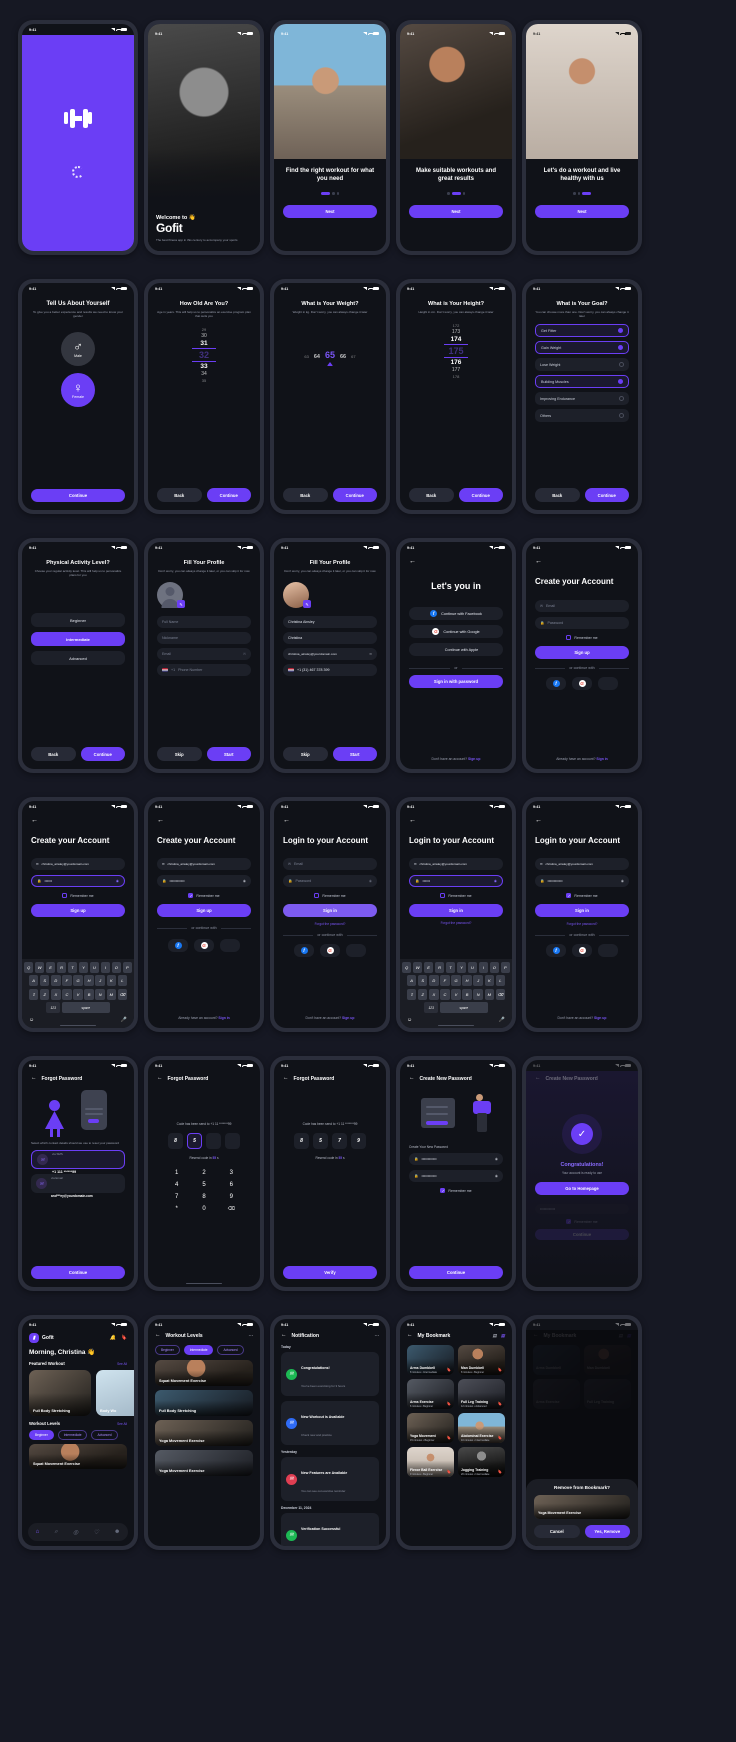  I want to click on featured-card: Body Wo, so click(115, 1393).